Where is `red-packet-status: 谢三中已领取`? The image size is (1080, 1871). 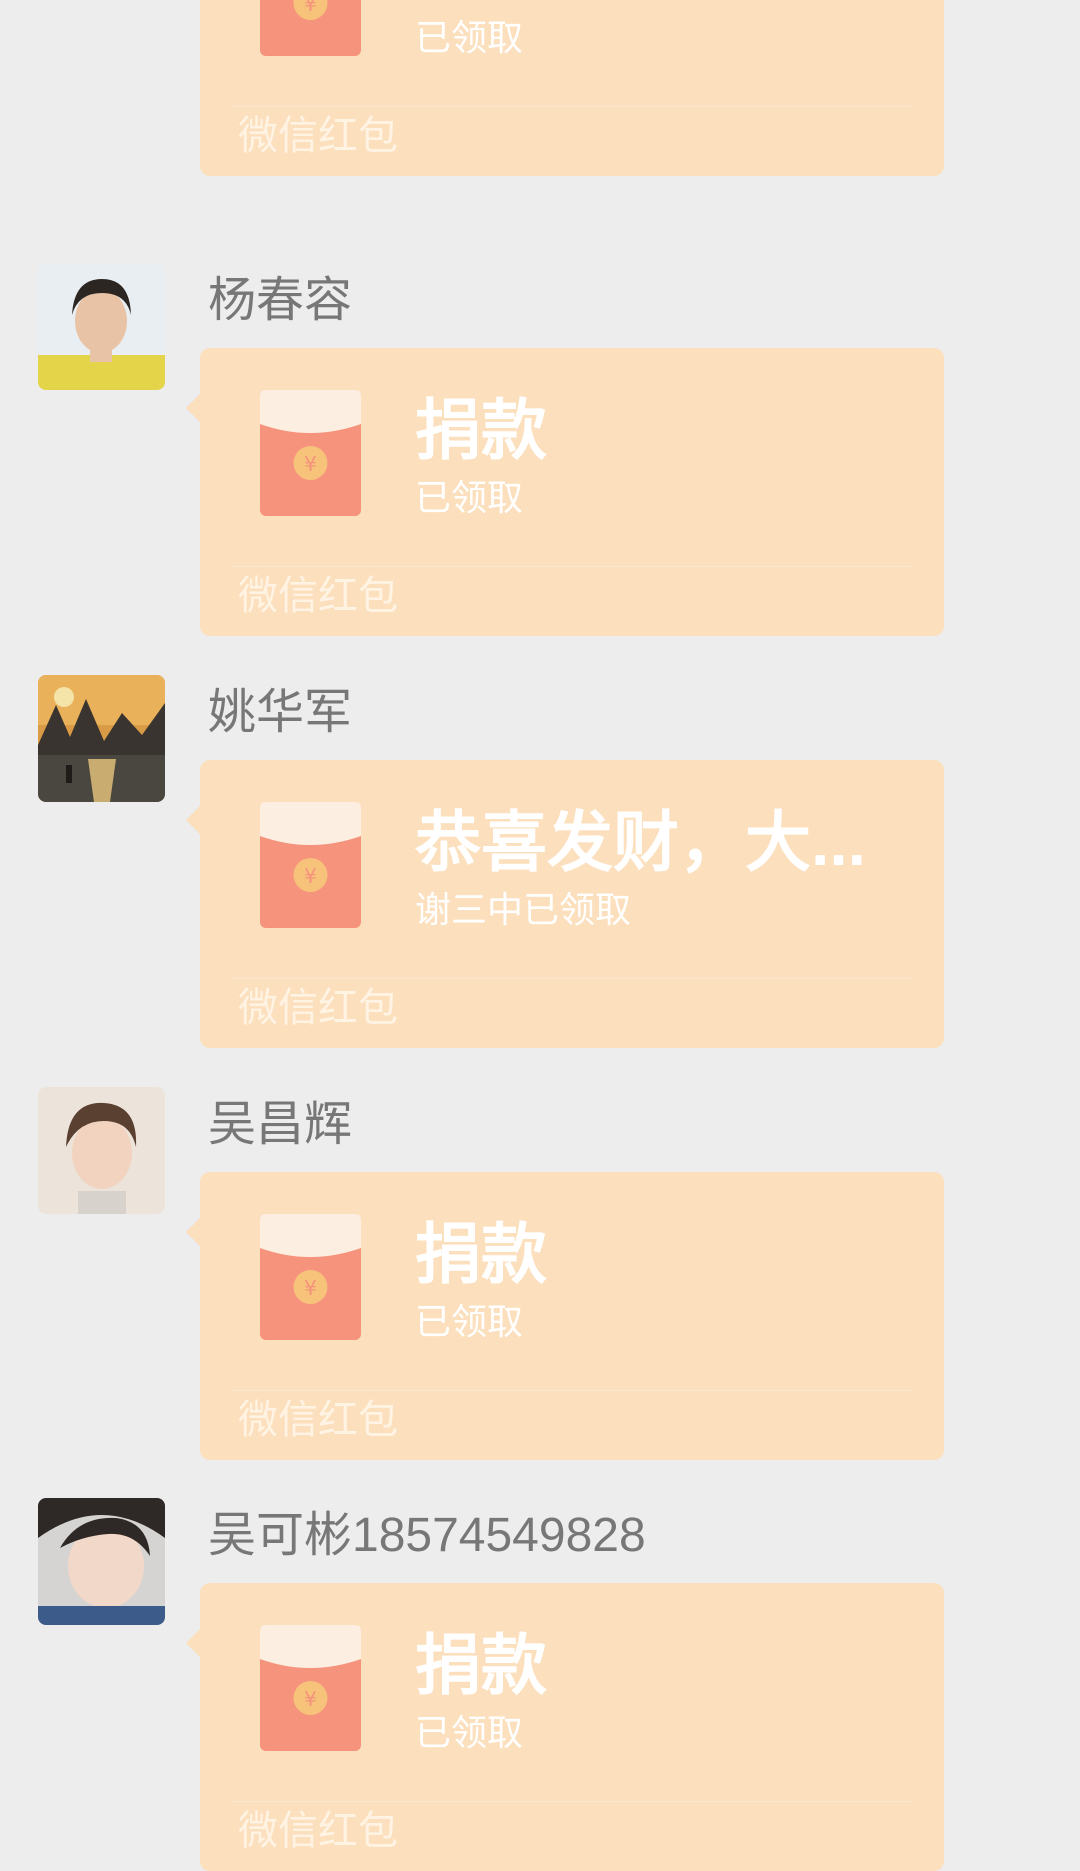
red-packet-status: 谢三中已领取 is located at coordinates (523, 909).